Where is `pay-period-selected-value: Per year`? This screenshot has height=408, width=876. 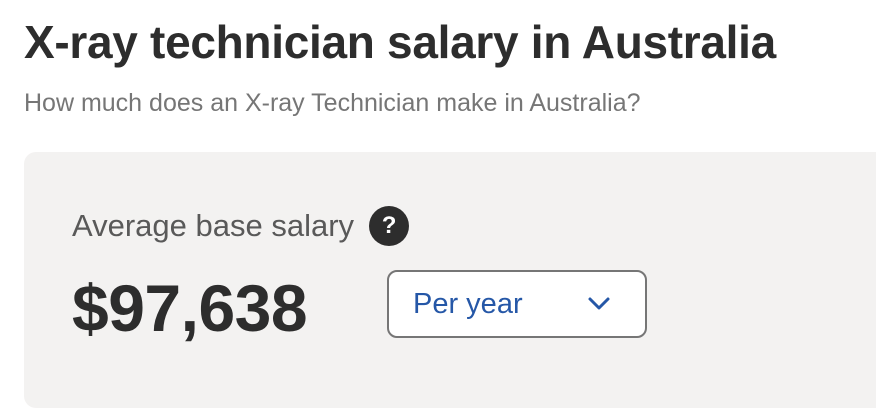 pay-period-selected-value: Per year is located at coordinates (468, 304).